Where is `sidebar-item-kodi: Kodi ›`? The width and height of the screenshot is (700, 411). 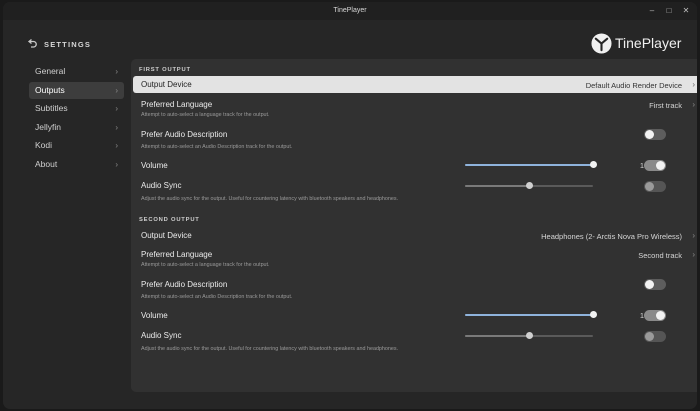 sidebar-item-kodi: Kodi › is located at coordinates (76, 145).